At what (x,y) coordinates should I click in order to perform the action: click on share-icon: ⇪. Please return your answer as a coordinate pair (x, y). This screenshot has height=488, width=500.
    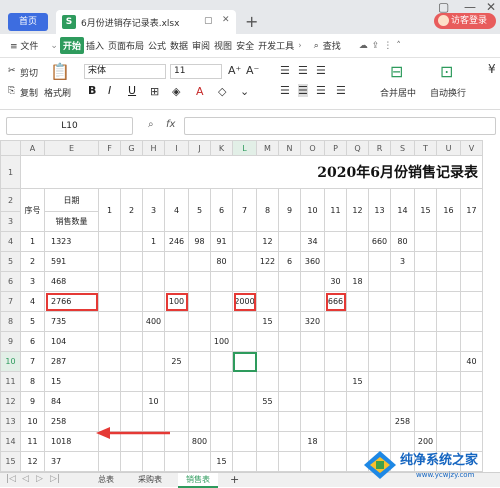
    Looking at the image, I should click on (376, 46).